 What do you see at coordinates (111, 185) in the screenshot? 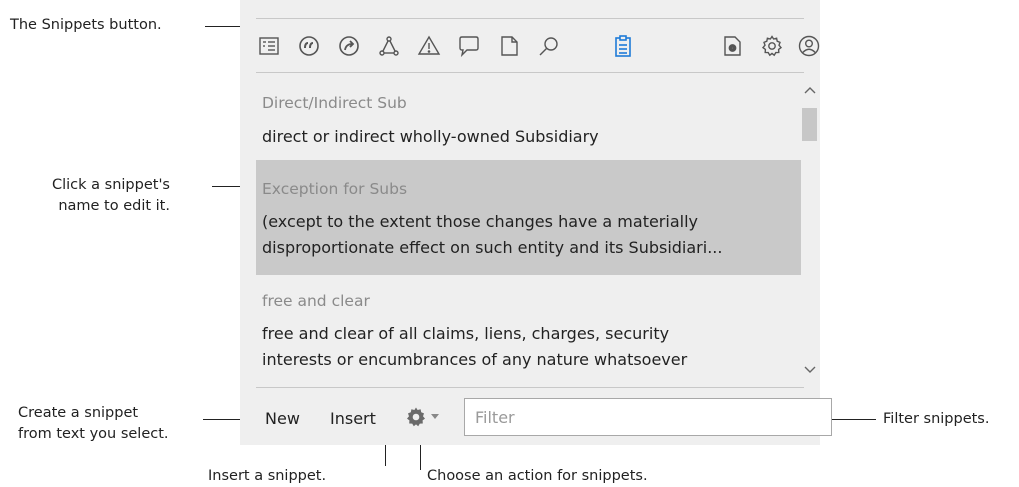
I see `callout-text: Click a snippet's` at bounding box center [111, 185].